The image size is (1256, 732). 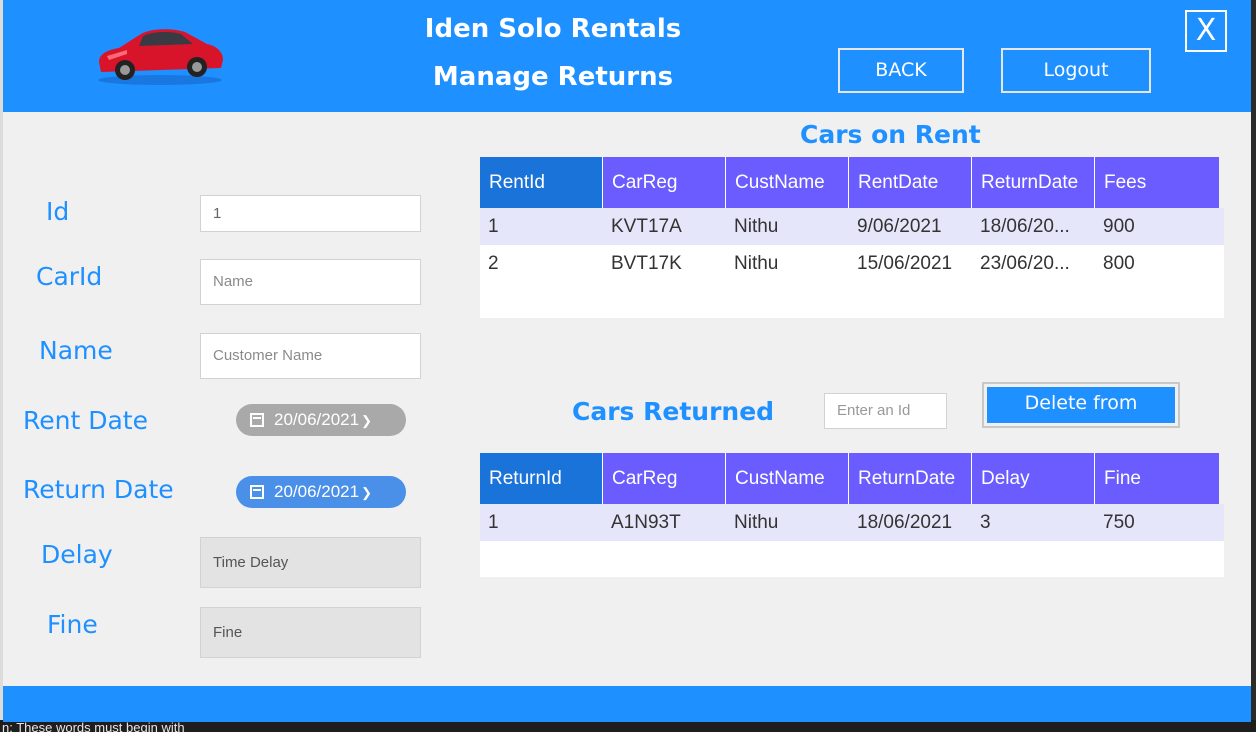 What do you see at coordinates (1157, 182) in the screenshot?
I see `column-header: Fees` at bounding box center [1157, 182].